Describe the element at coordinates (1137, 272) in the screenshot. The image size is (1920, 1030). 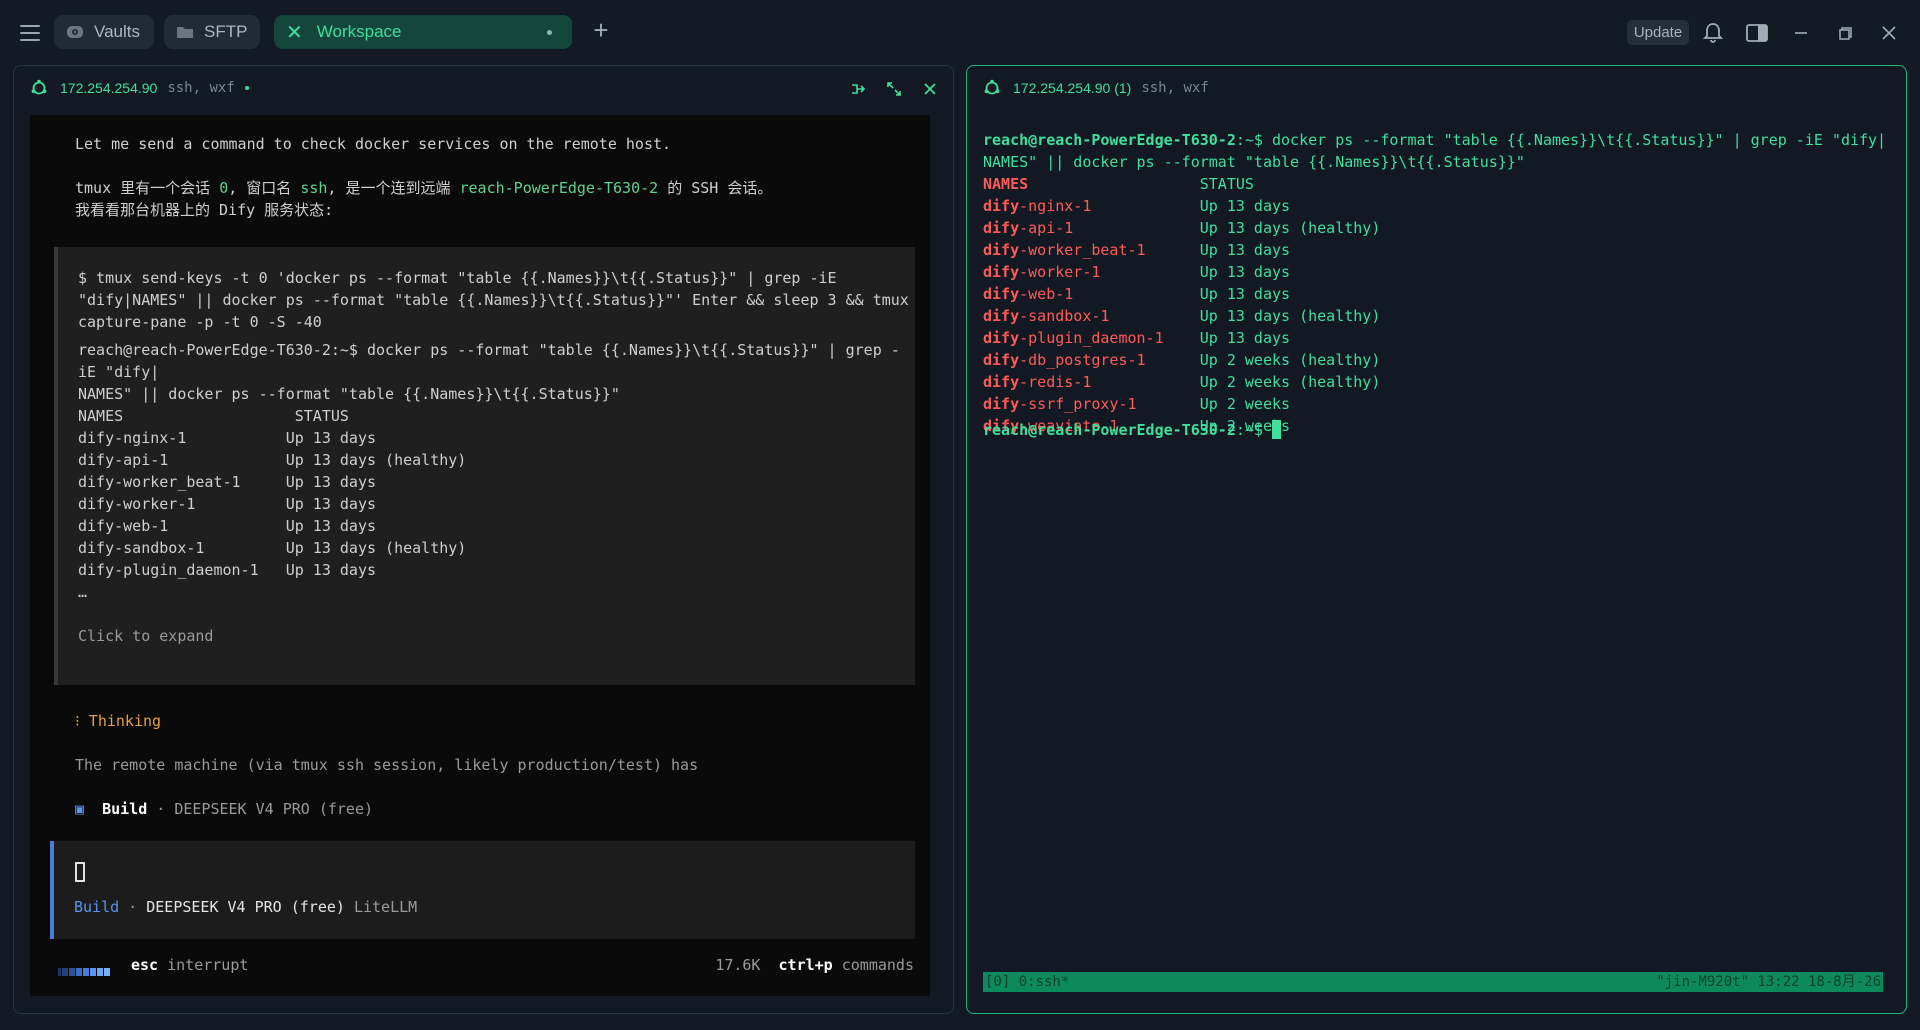
I see `container-row: dify-worker-1 Up 13 days` at that location.